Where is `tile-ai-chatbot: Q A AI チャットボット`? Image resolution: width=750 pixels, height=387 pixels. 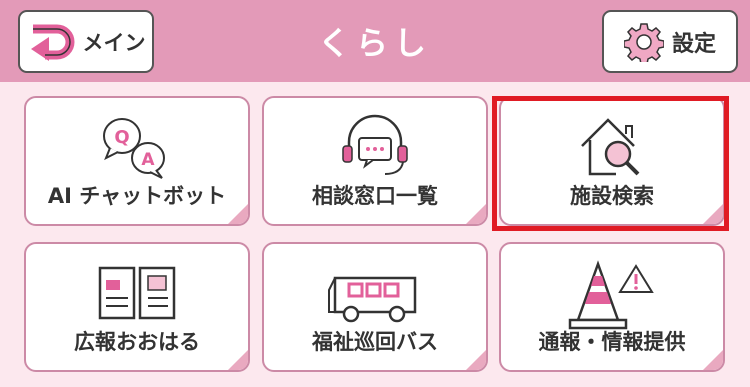
tile-ai-chatbot: Q A AI チャットボット is located at coordinates (137, 161).